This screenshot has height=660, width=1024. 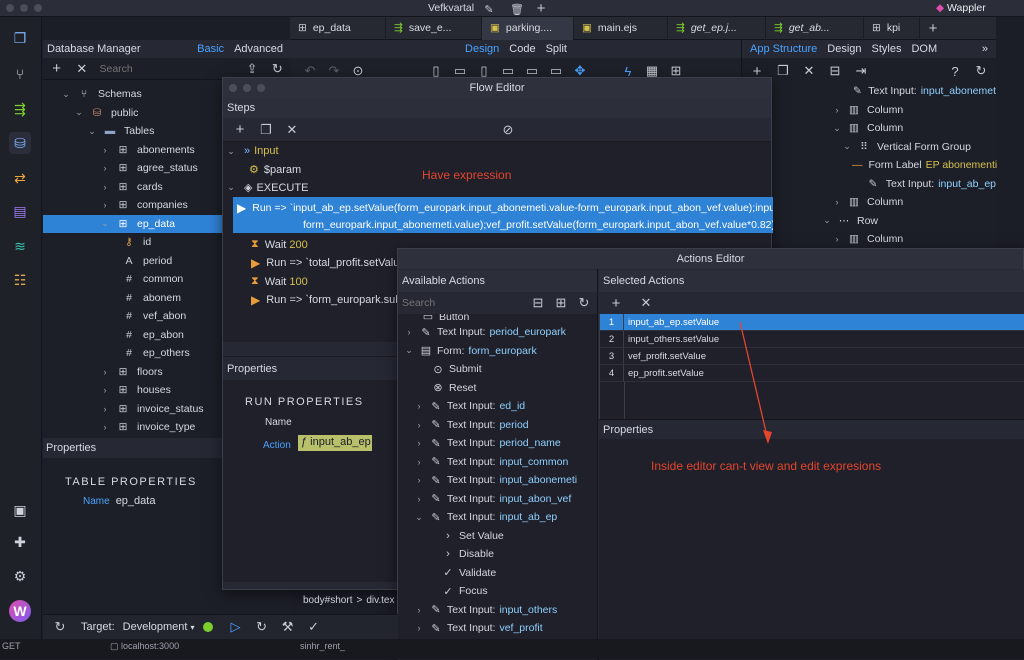 I want to click on app-tab-2: Styles, so click(x=887, y=49).